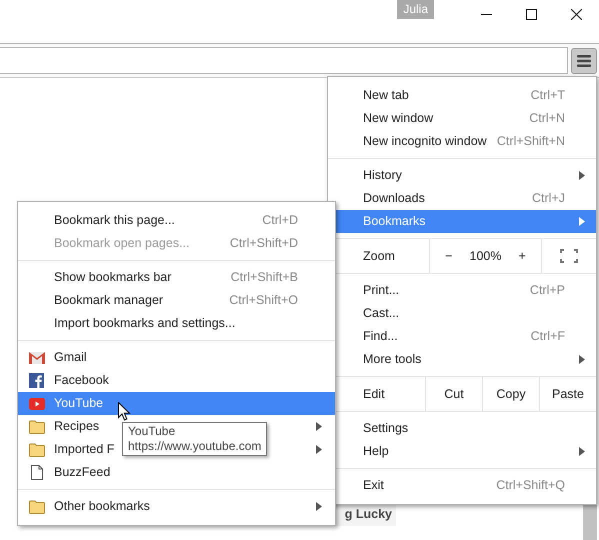 The height and width of the screenshot is (540, 599). I want to click on shortcut-text: Ctrl+Shift+N, so click(530, 141).